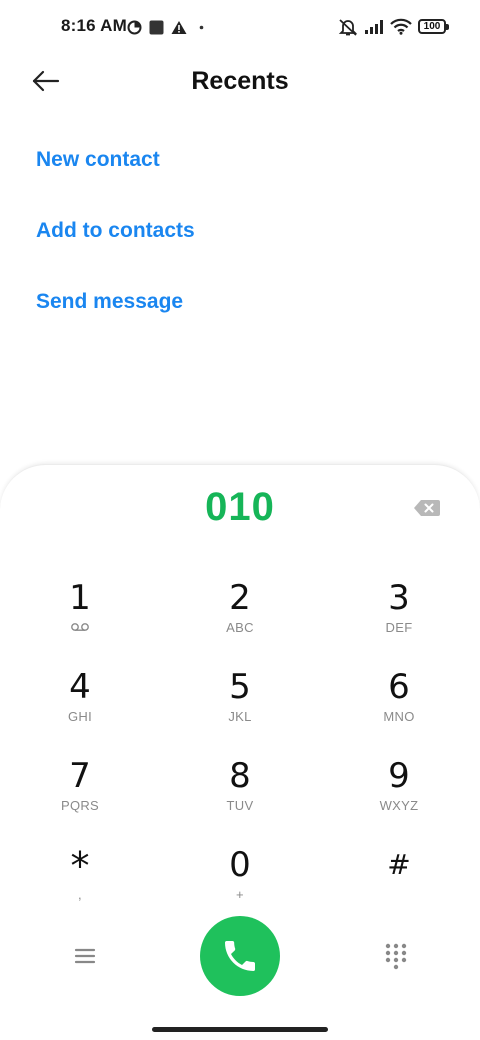  I want to click on home-indicator, so click(240, 1029).